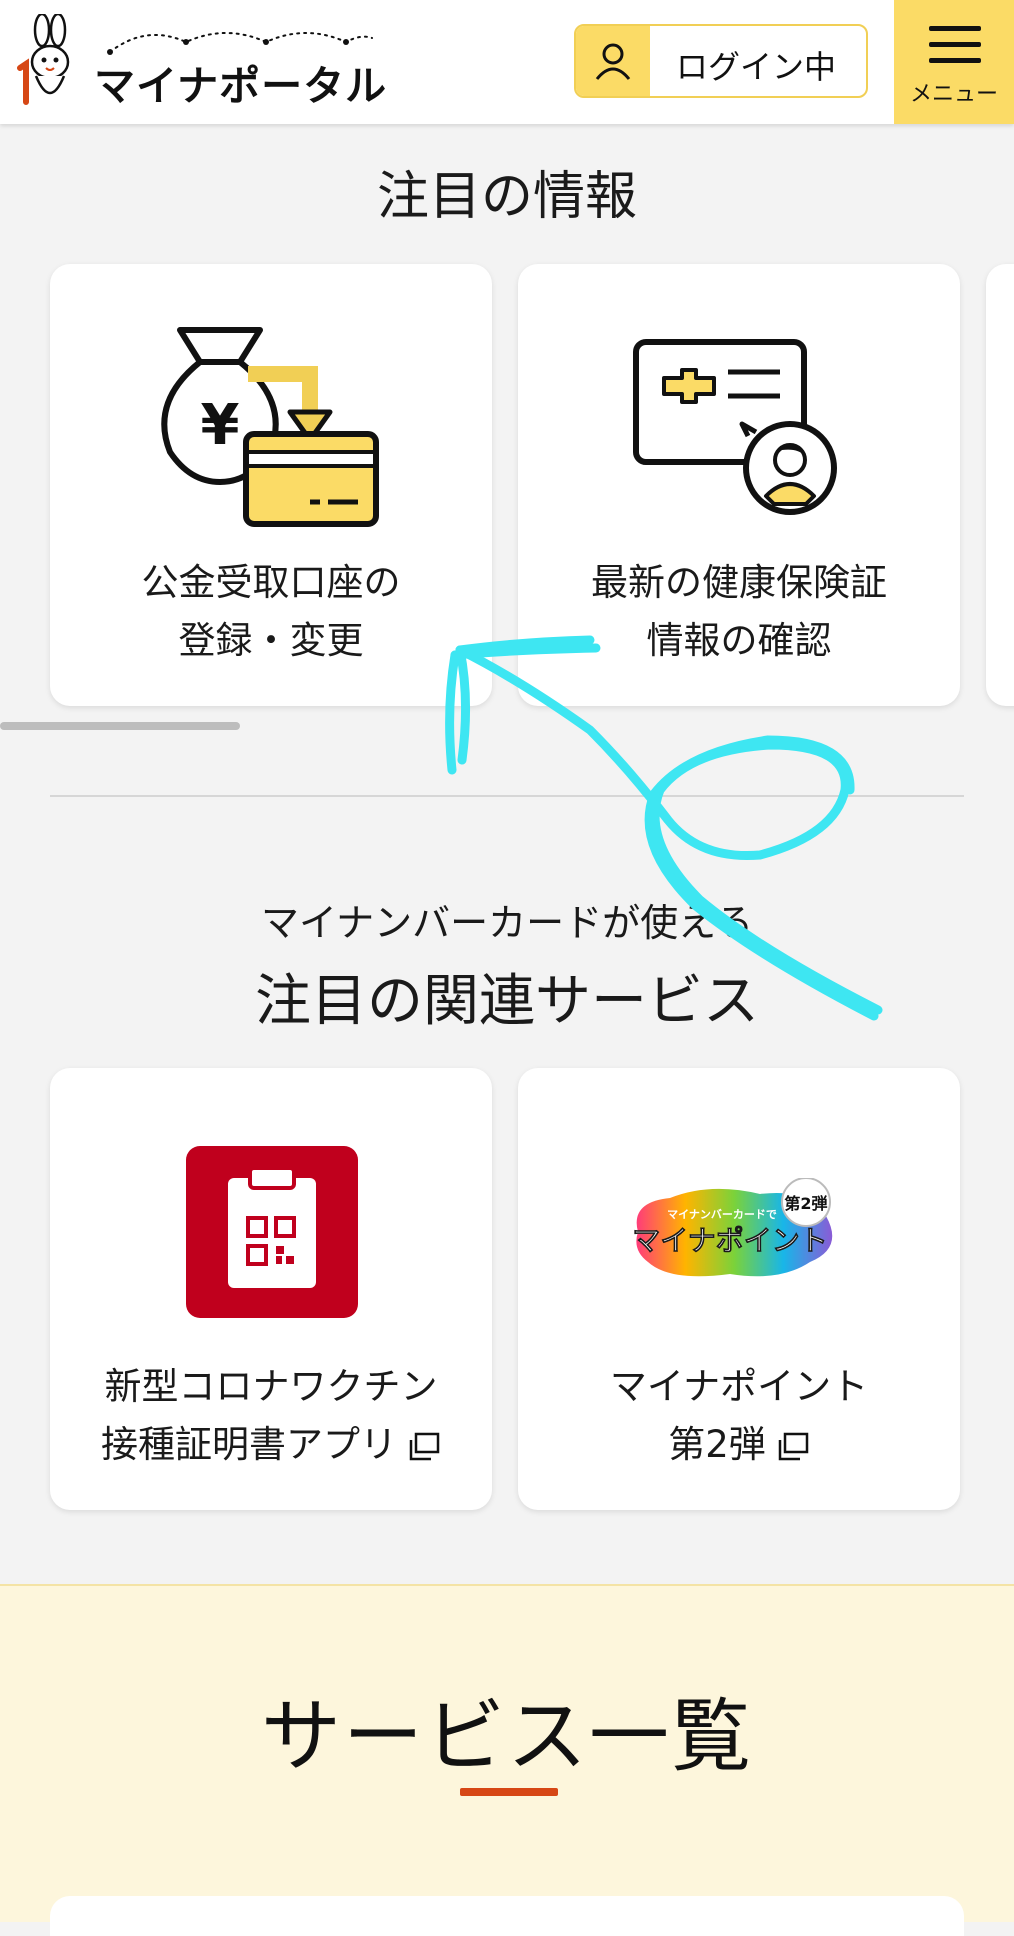  What do you see at coordinates (955, 28) in the screenshot?
I see `hamburger-icon` at bounding box center [955, 28].